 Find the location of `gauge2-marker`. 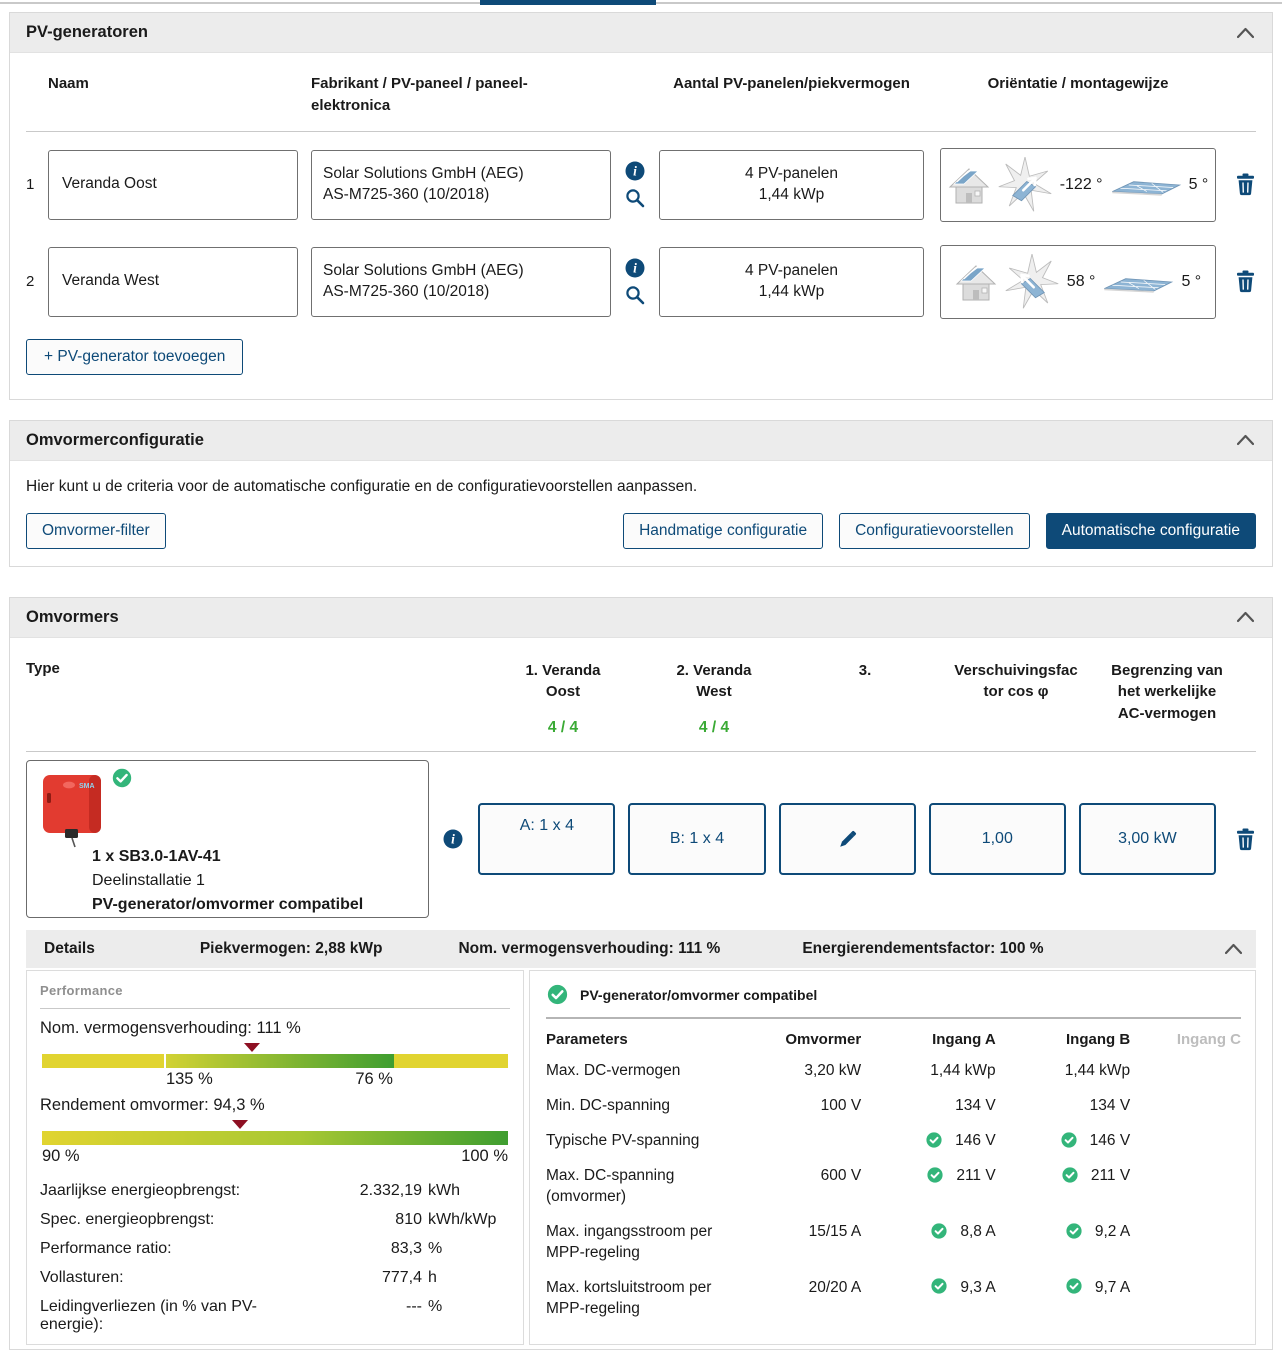

gauge2-marker is located at coordinates (240, 1124).